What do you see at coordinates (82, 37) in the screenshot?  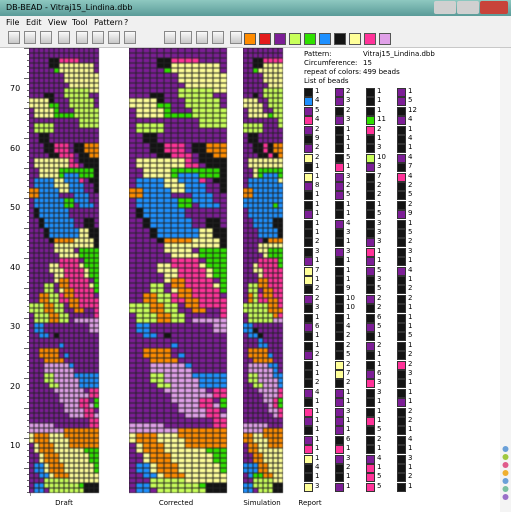 I see `cut-icon` at bounding box center [82, 37].